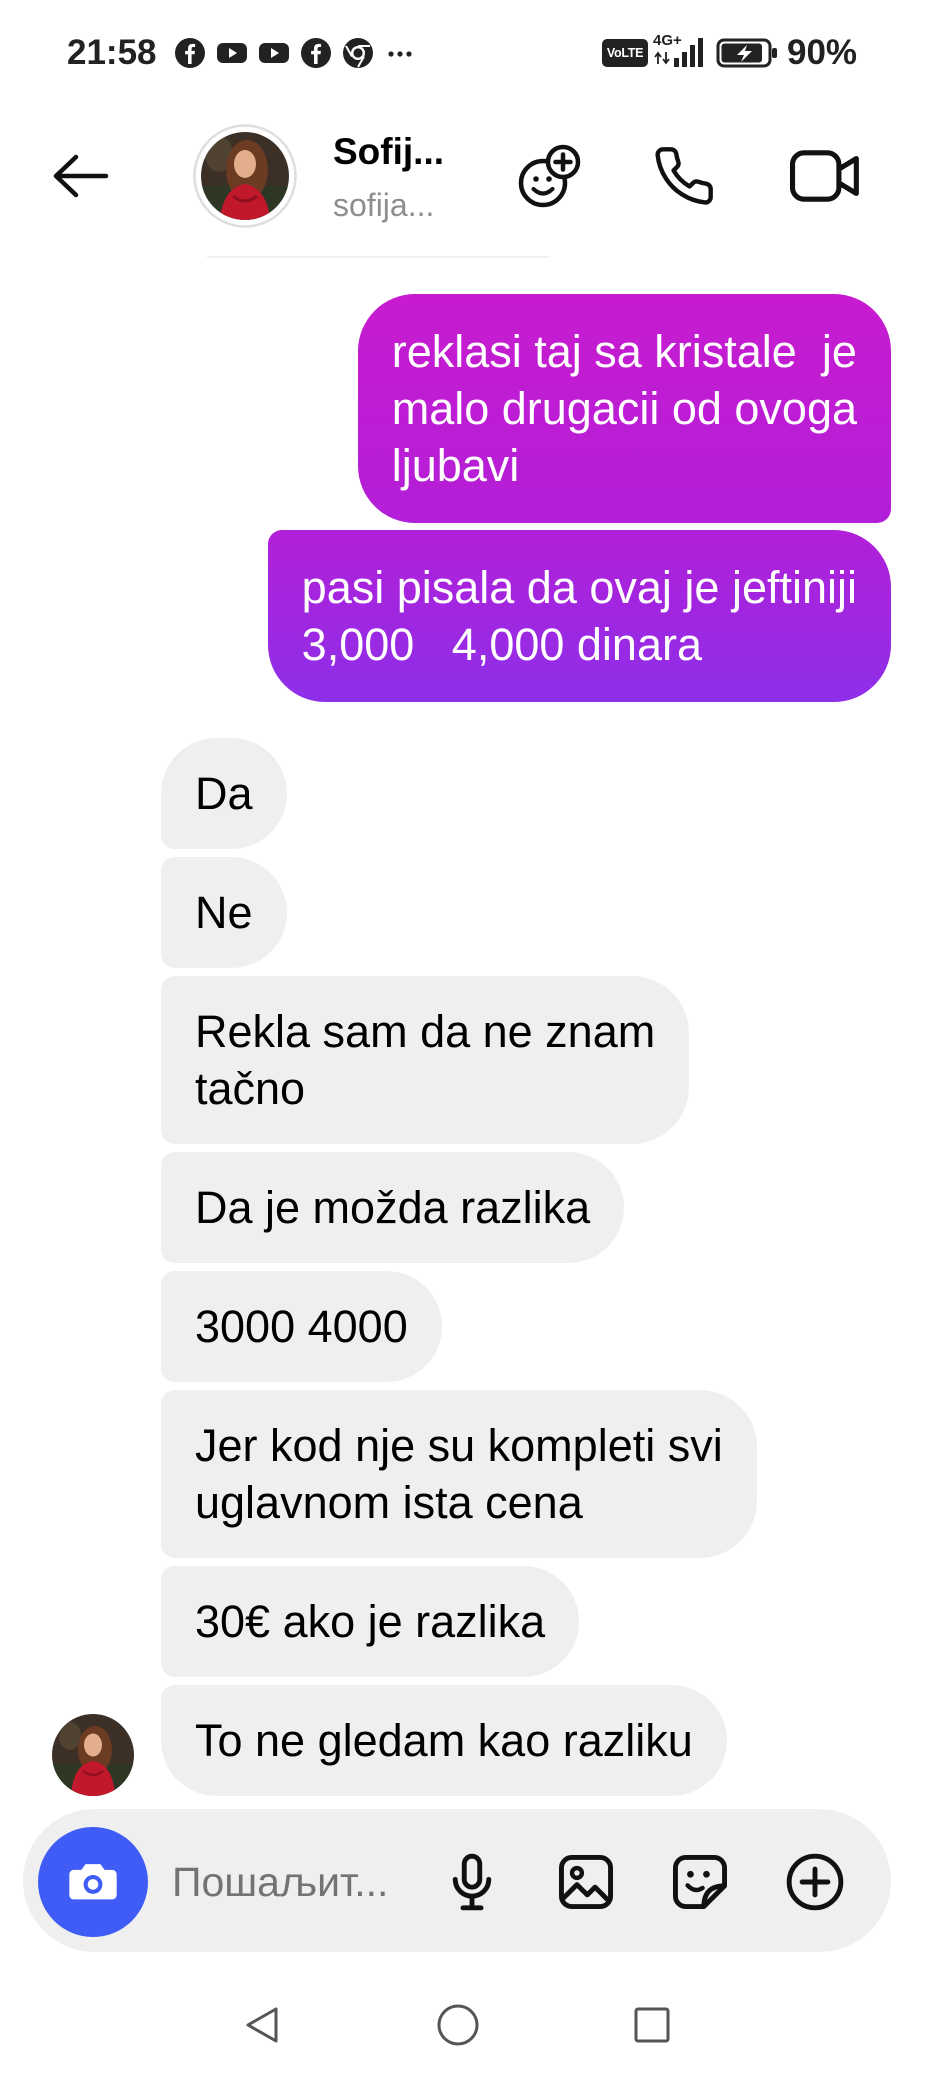  I want to click on notification-icons, so click(295, 53).